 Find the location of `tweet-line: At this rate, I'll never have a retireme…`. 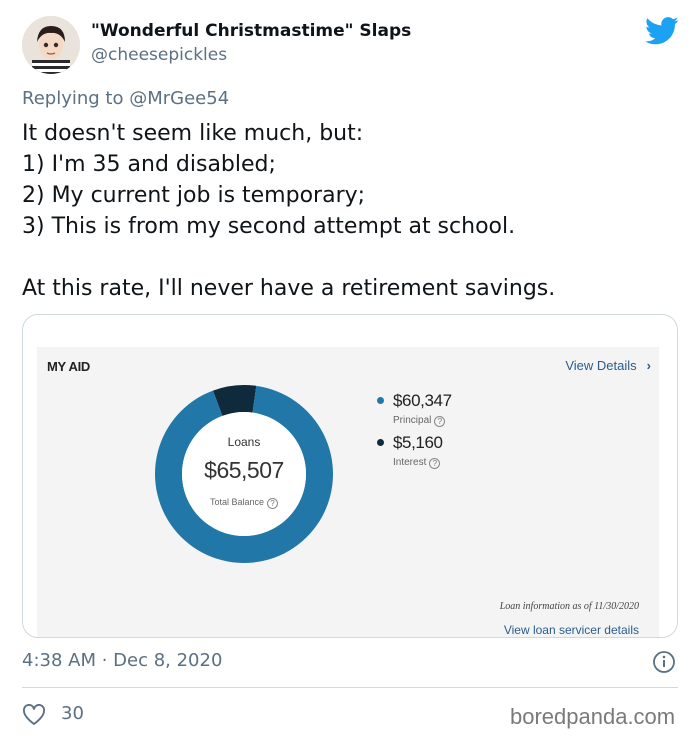

tweet-line: At this rate, I'll never have a retireme… is located at coordinates (289, 288).